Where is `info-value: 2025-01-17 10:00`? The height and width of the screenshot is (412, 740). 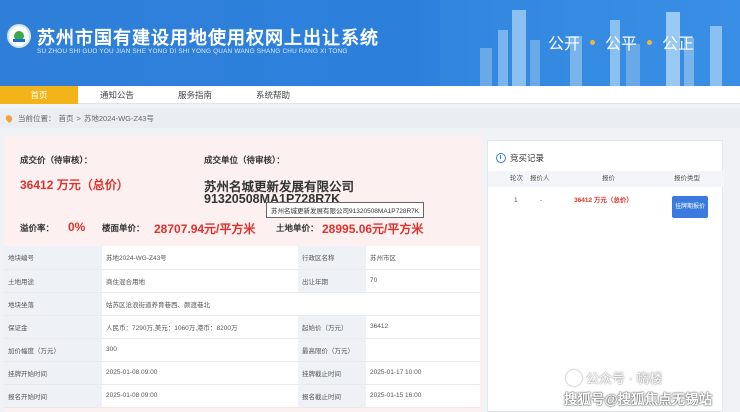
info-value: 2025-01-17 10:00 is located at coordinates (423, 373).